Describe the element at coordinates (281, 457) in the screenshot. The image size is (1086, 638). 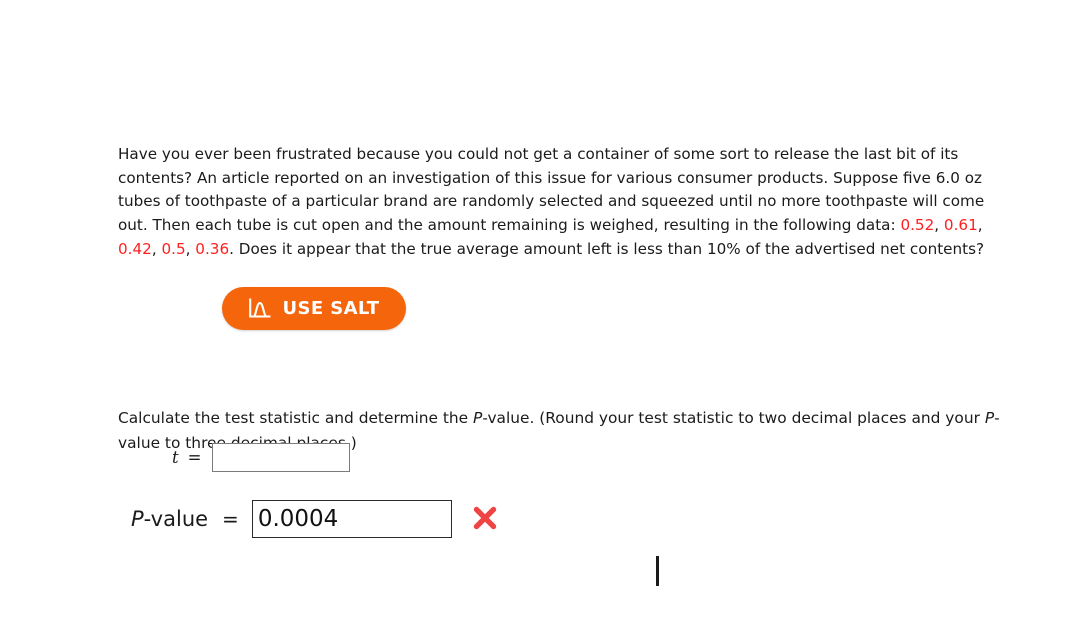
I see `test-statistic-input` at that location.